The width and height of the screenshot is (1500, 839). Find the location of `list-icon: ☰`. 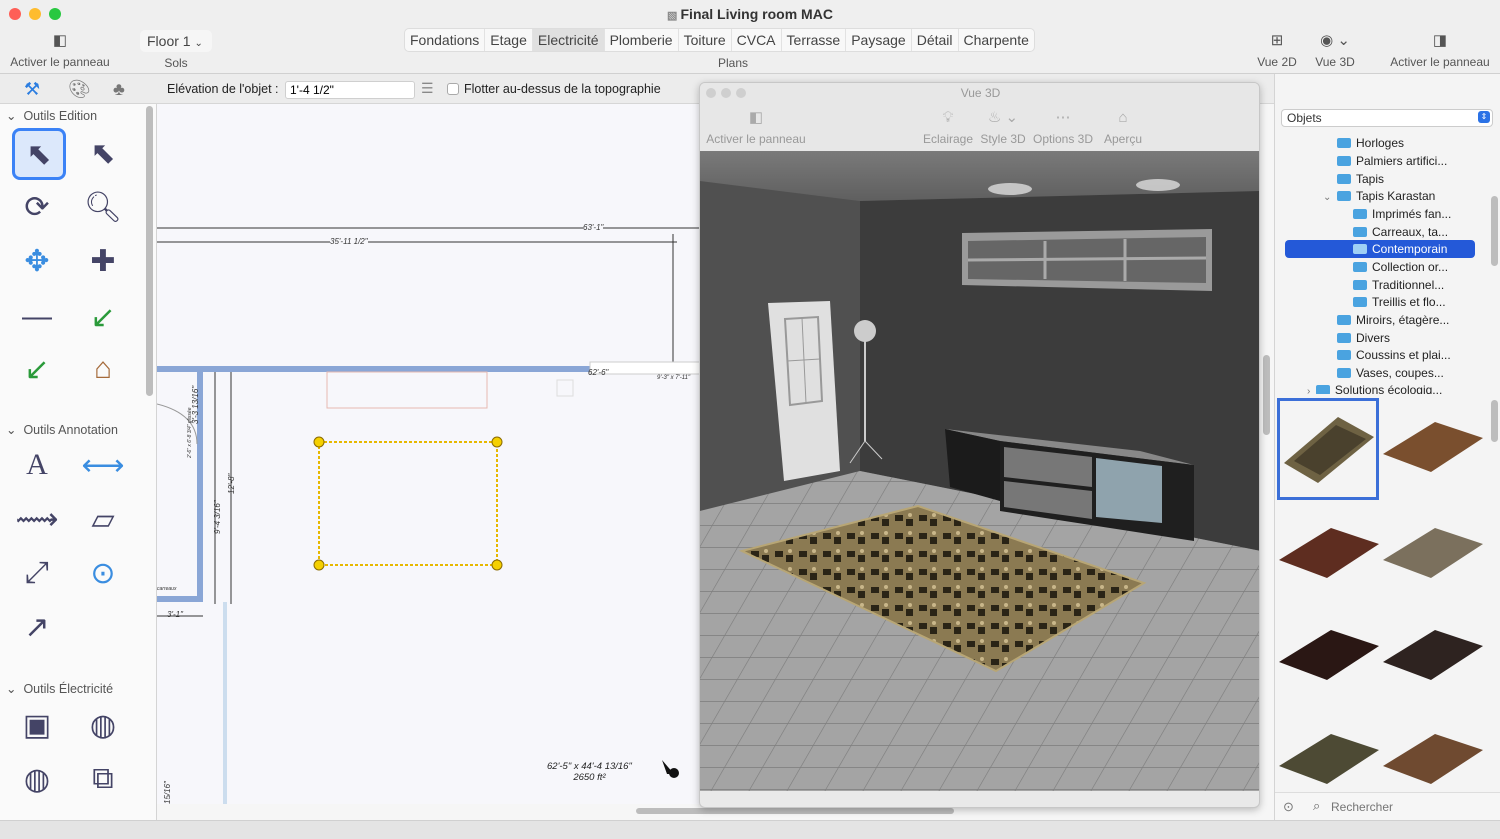

list-icon: ☰ is located at coordinates (427, 88).